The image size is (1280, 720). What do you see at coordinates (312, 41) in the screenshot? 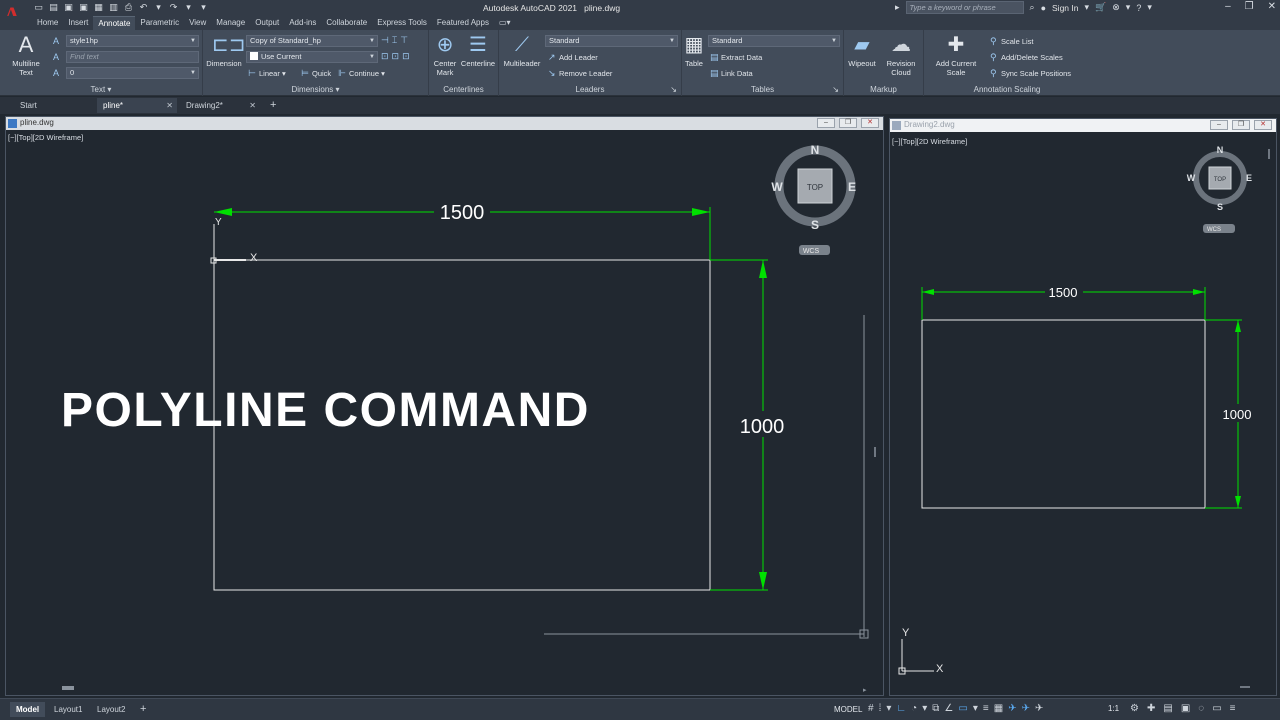
I see `dim-style-combo: Copy of Standard_hp ▼` at bounding box center [312, 41].